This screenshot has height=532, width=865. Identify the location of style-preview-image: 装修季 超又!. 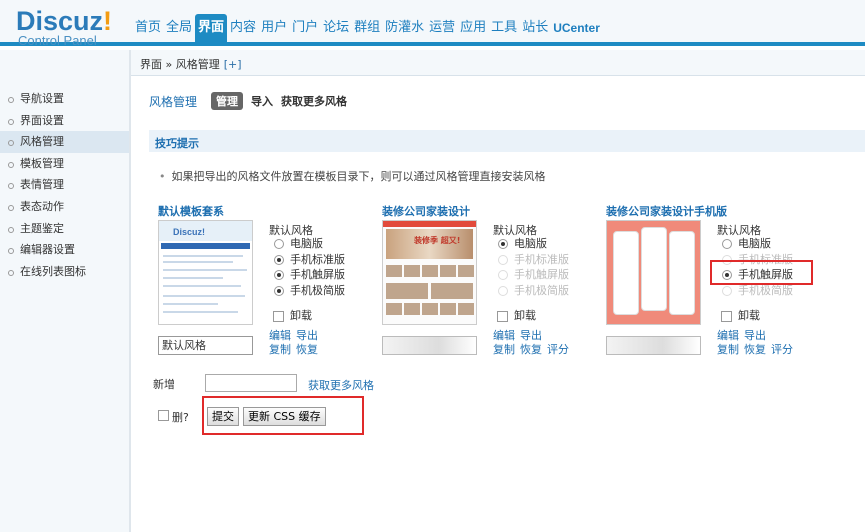
(429, 272).